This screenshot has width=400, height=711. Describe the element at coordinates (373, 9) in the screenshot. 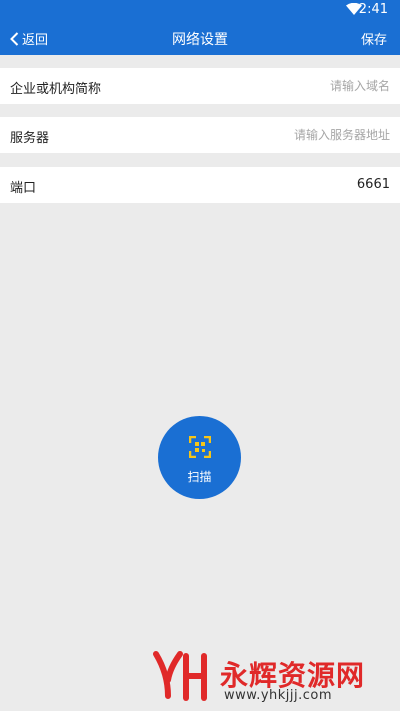

I see `status-time: 2:41` at that location.